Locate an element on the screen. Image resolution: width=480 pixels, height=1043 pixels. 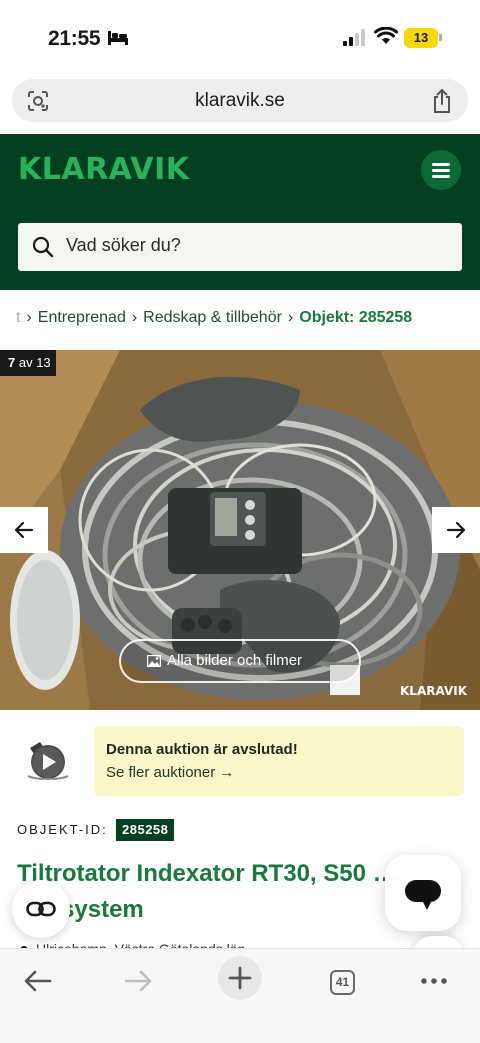
link-icon is located at coordinates (41, 909).